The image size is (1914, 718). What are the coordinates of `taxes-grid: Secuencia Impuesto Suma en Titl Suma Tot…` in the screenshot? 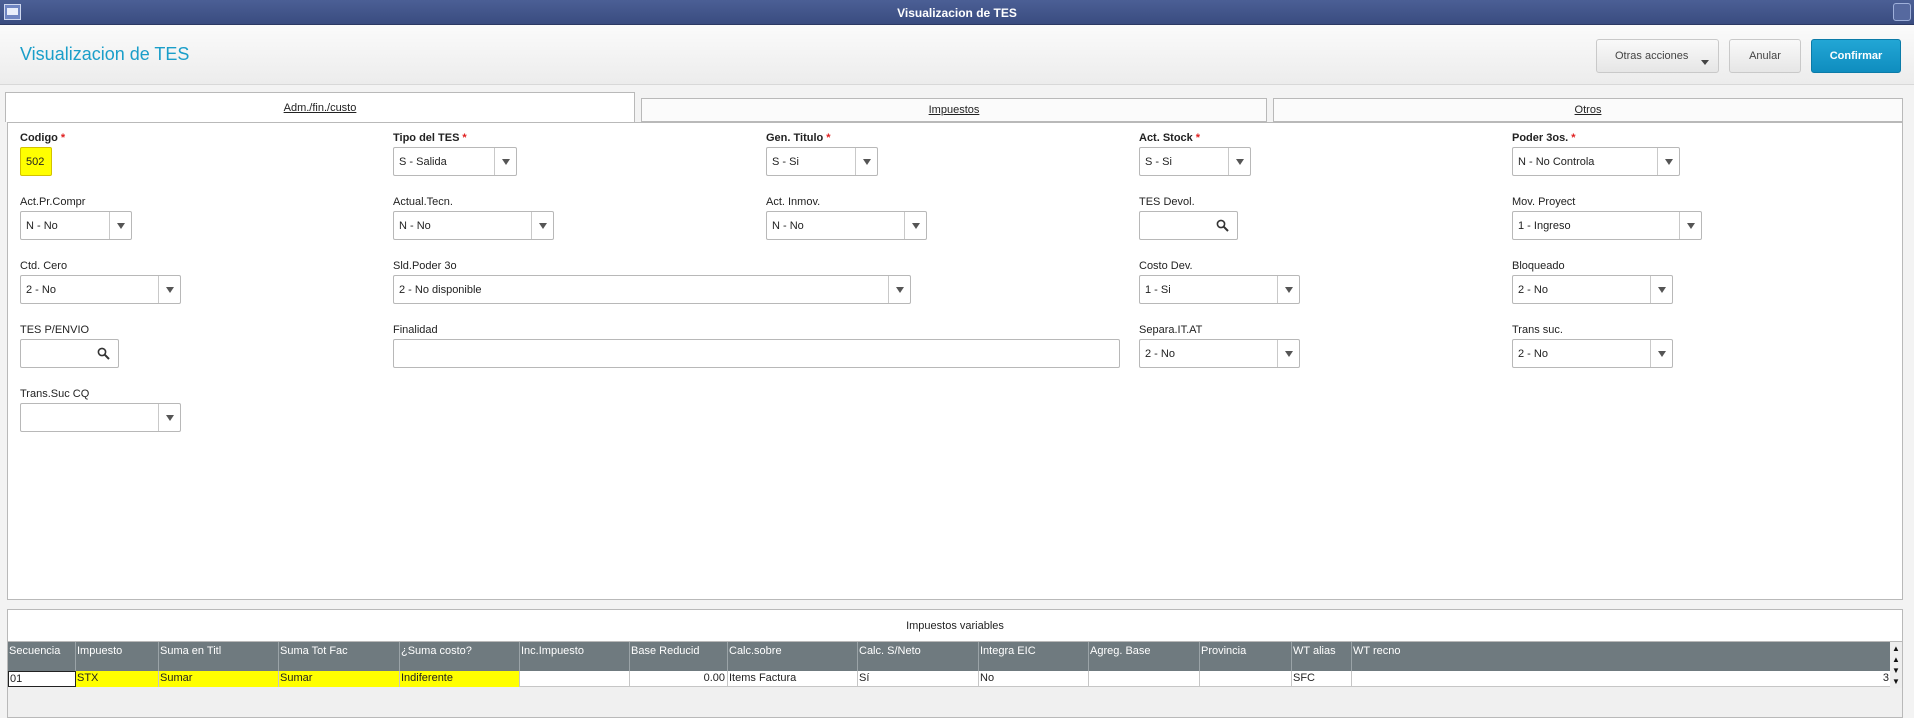 It's located at (955, 679).